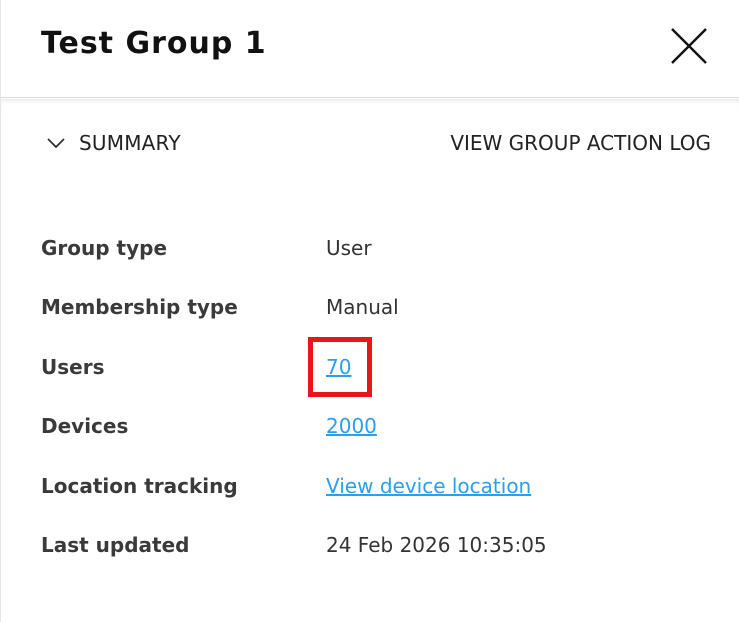  What do you see at coordinates (381, 371) in the screenshot?
I see `detail-row-users: Users 70` at bounding box center [381, 371].